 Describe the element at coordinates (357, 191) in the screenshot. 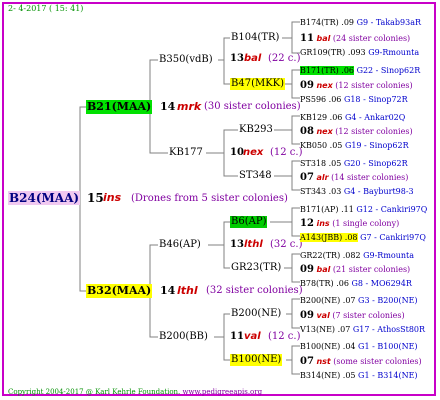

I see `gen4-line-7: ST343 .03 G4 - Bayburt98-3` at that location.